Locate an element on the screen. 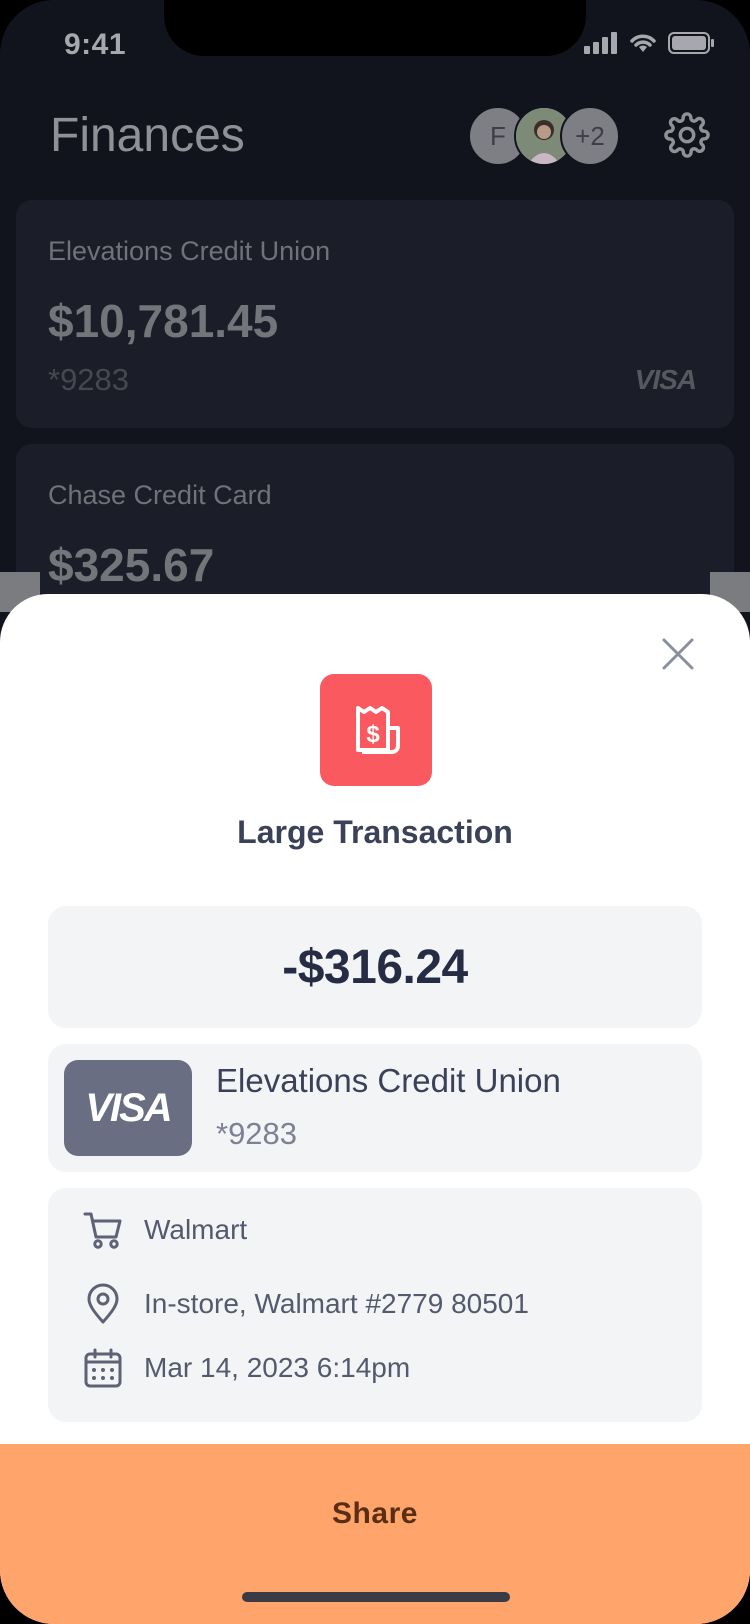 This screenshot has height=1624, width=750. merchant-row: Walmart is located at coordinates (164, 1230).